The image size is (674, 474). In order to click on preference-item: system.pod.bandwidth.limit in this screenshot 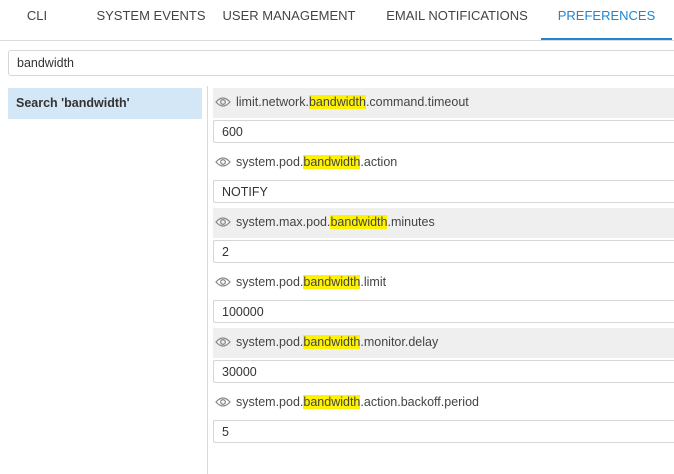, I will do `click(443, 298)`.